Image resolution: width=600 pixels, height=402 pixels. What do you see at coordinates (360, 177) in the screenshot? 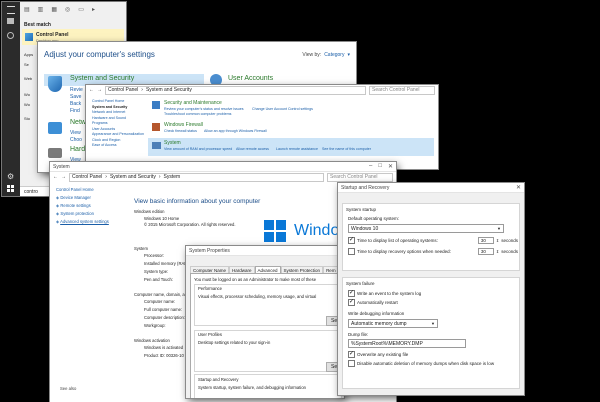
I see `system-search-input: Search Control Panel` at bounding box center [360, 177].